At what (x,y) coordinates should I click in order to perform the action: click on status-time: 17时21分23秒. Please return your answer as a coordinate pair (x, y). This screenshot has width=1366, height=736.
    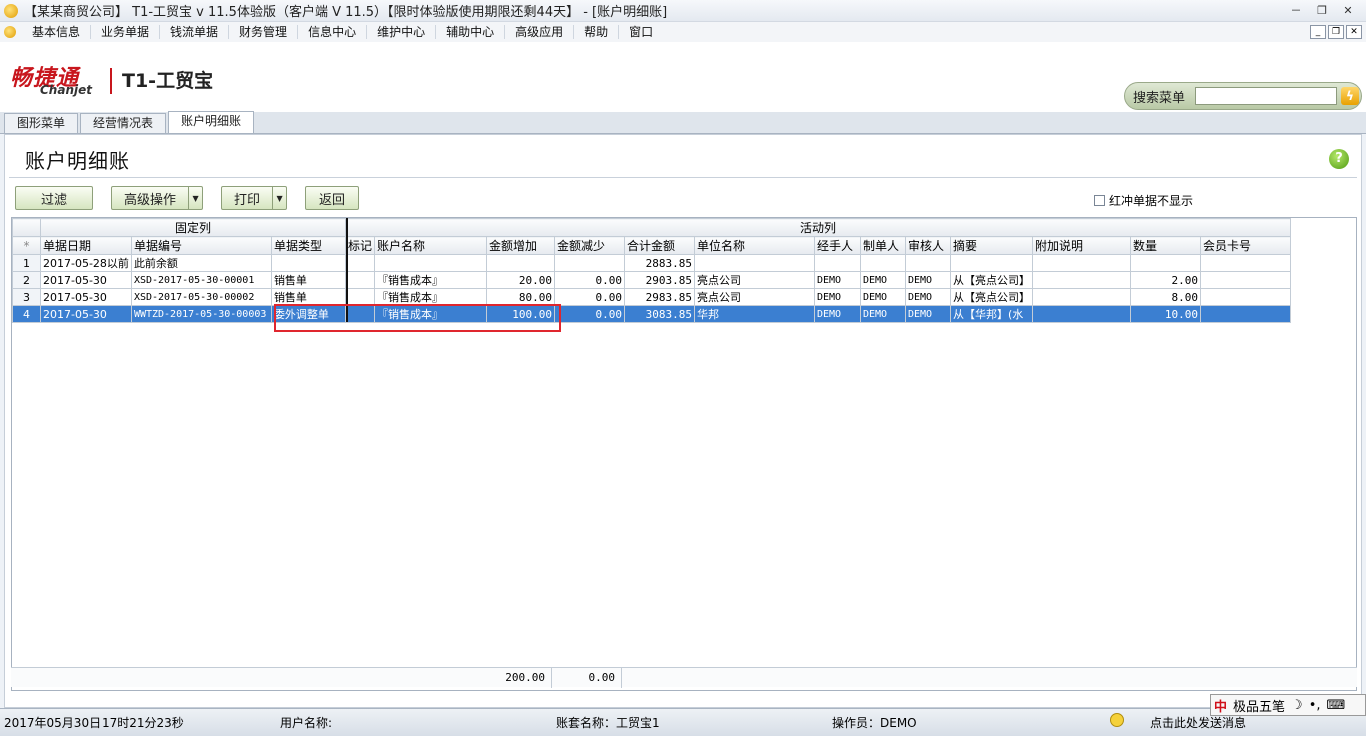
    Looking at the image, I should click on (143, 723).